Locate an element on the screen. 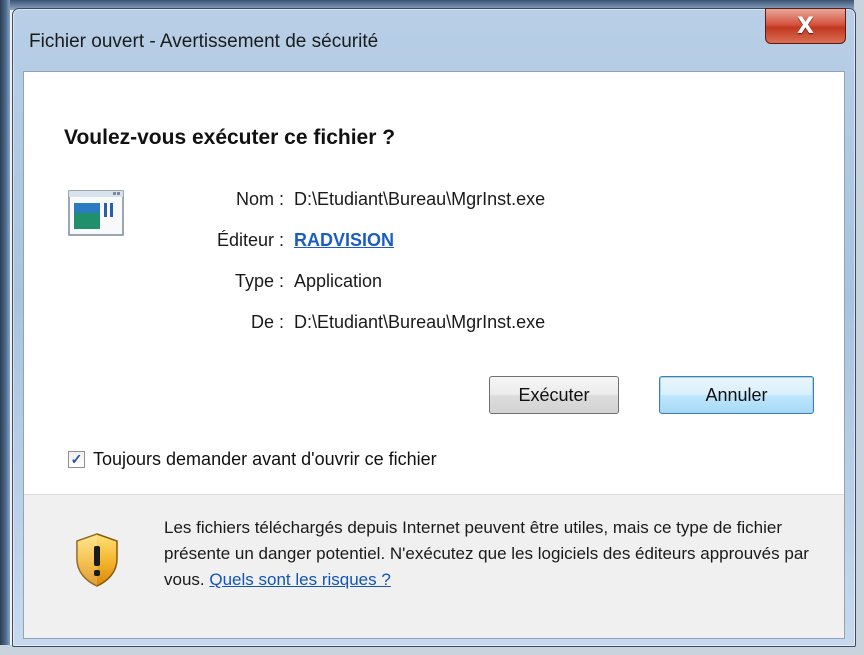 The height and width of the screenshot is (655, 864). security-shield-warning-icon is located at coordinates (97, 560).